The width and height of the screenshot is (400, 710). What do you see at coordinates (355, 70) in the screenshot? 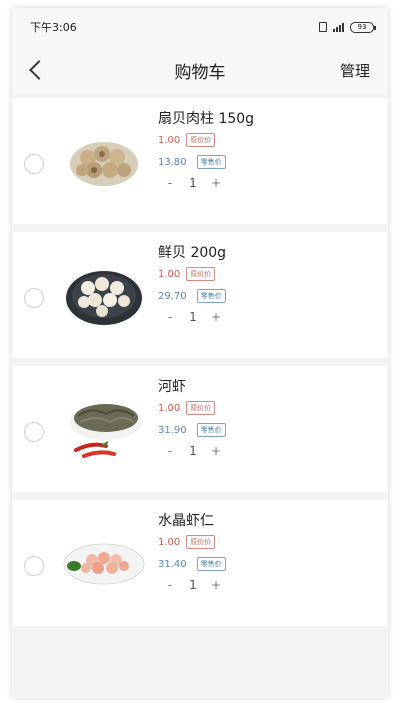
I see `manage-button: 管理` at bounding box center [355, 70].